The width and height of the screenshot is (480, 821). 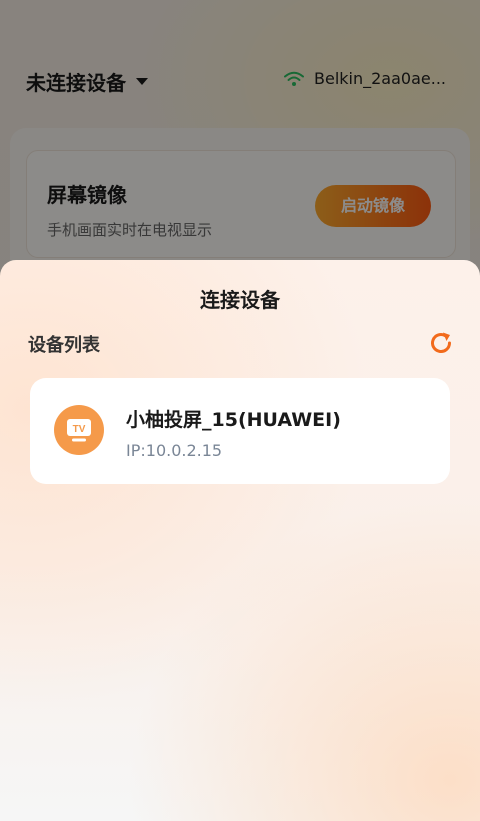 I want to click on device-name: 小柚投屏_15(HUAWEI), so click(x=233, y=420).